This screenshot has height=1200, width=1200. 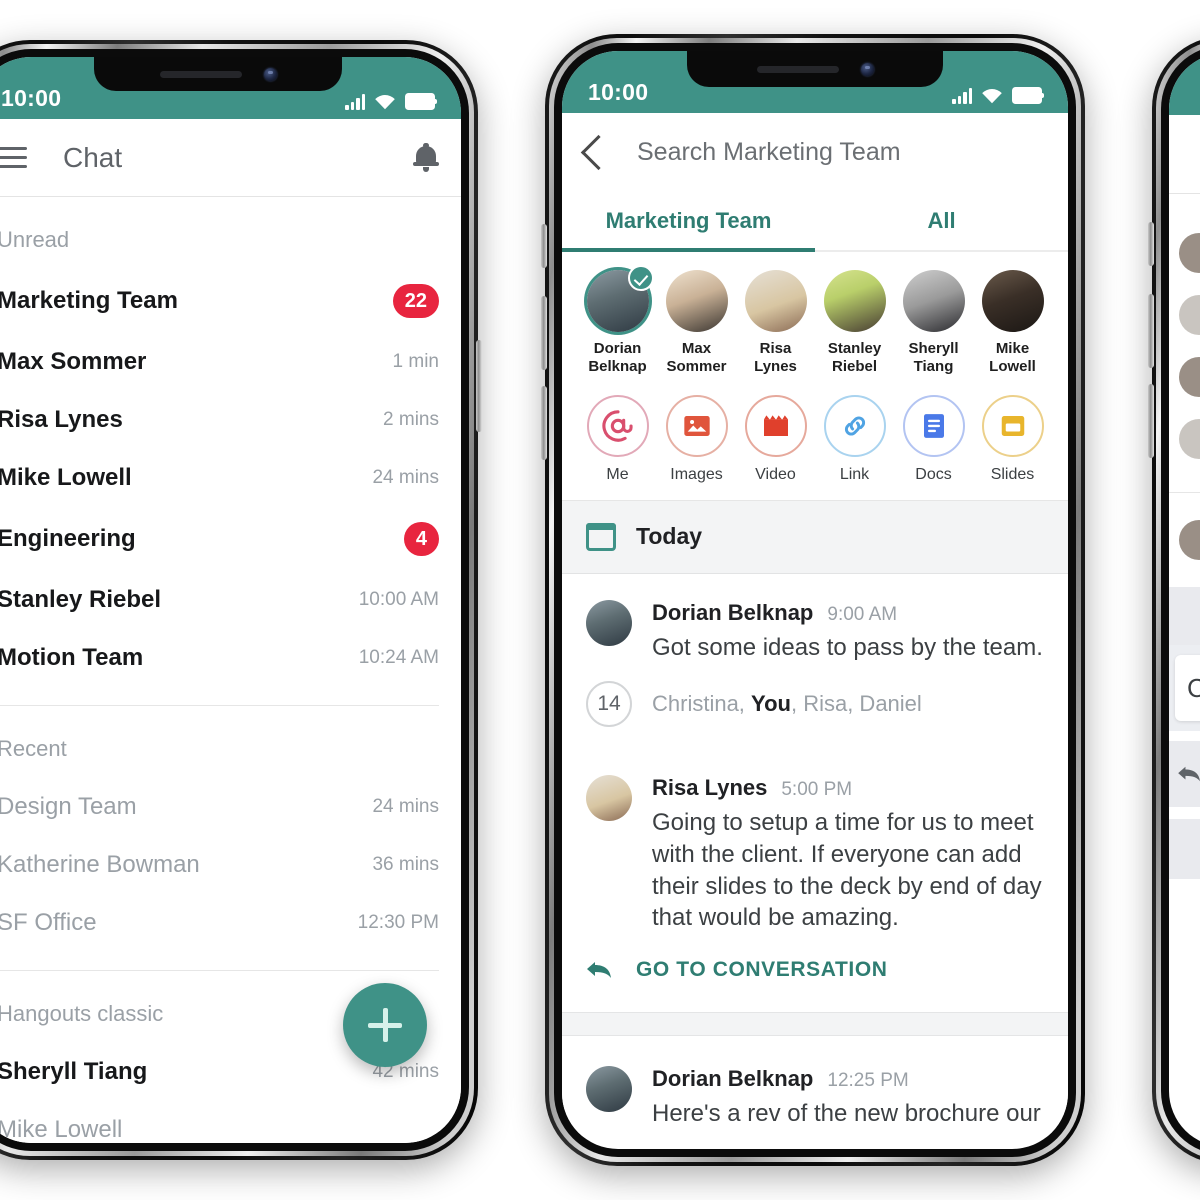 I want to click on search-input: Search Marketing Team, so click(x=769, y=152).